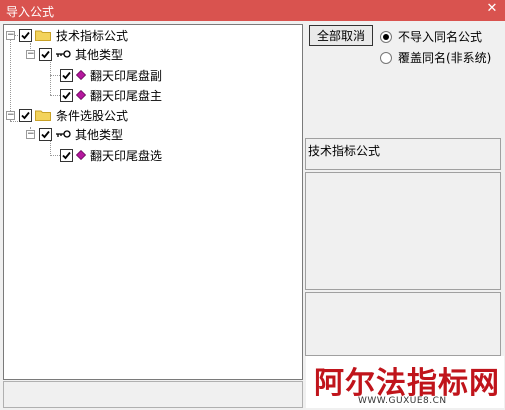  I want to click on tree-node-condition-formulas: − 条件选股公式, so click(67, 115).